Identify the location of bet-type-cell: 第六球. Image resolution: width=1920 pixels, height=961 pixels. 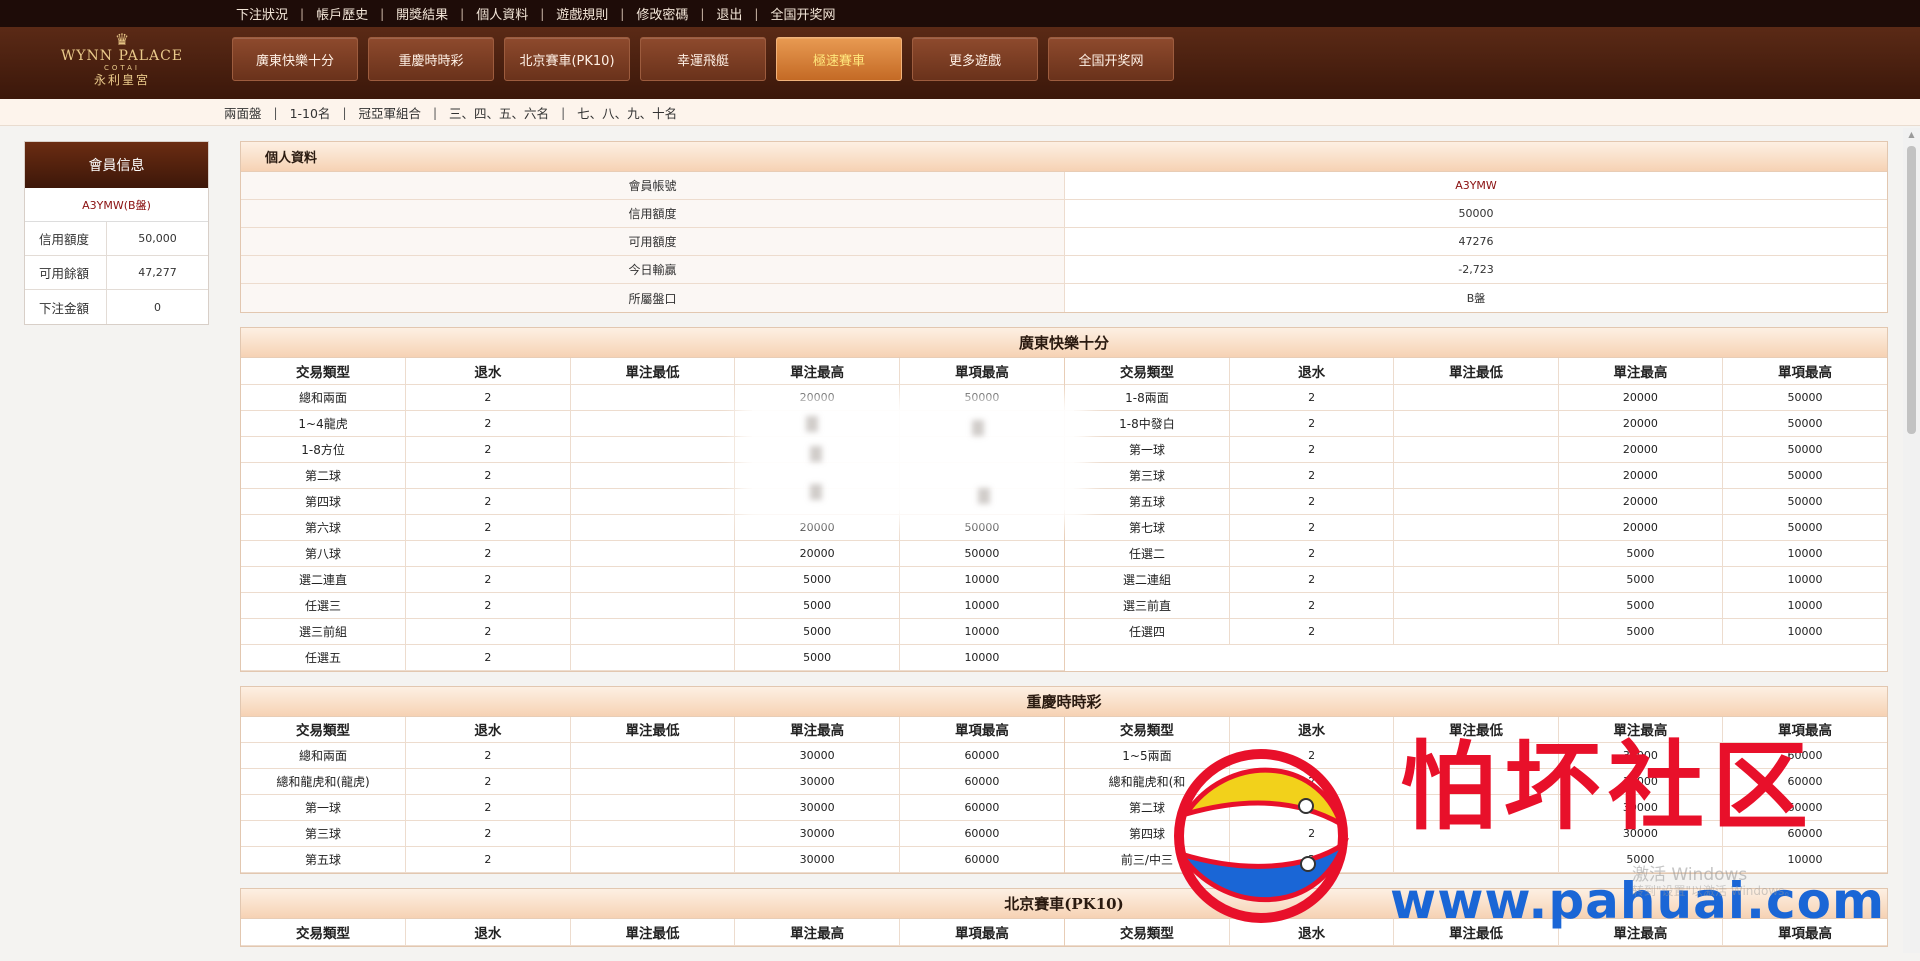
(324, 527).